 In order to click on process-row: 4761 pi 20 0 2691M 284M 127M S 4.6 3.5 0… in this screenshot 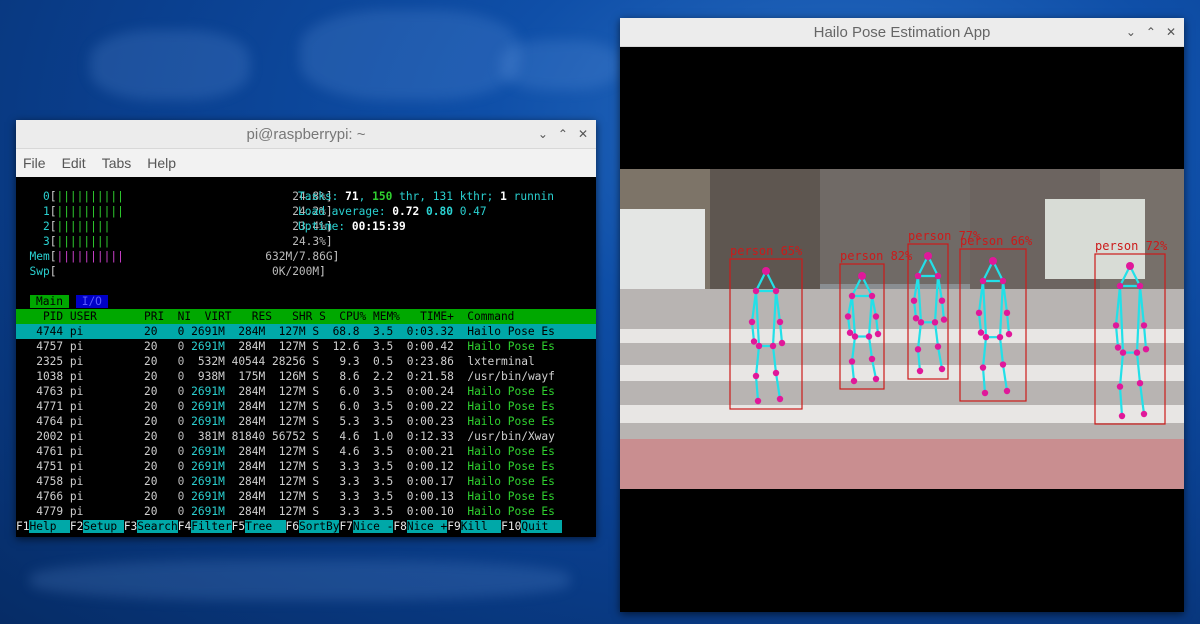, I will do `click(285, 451)`.